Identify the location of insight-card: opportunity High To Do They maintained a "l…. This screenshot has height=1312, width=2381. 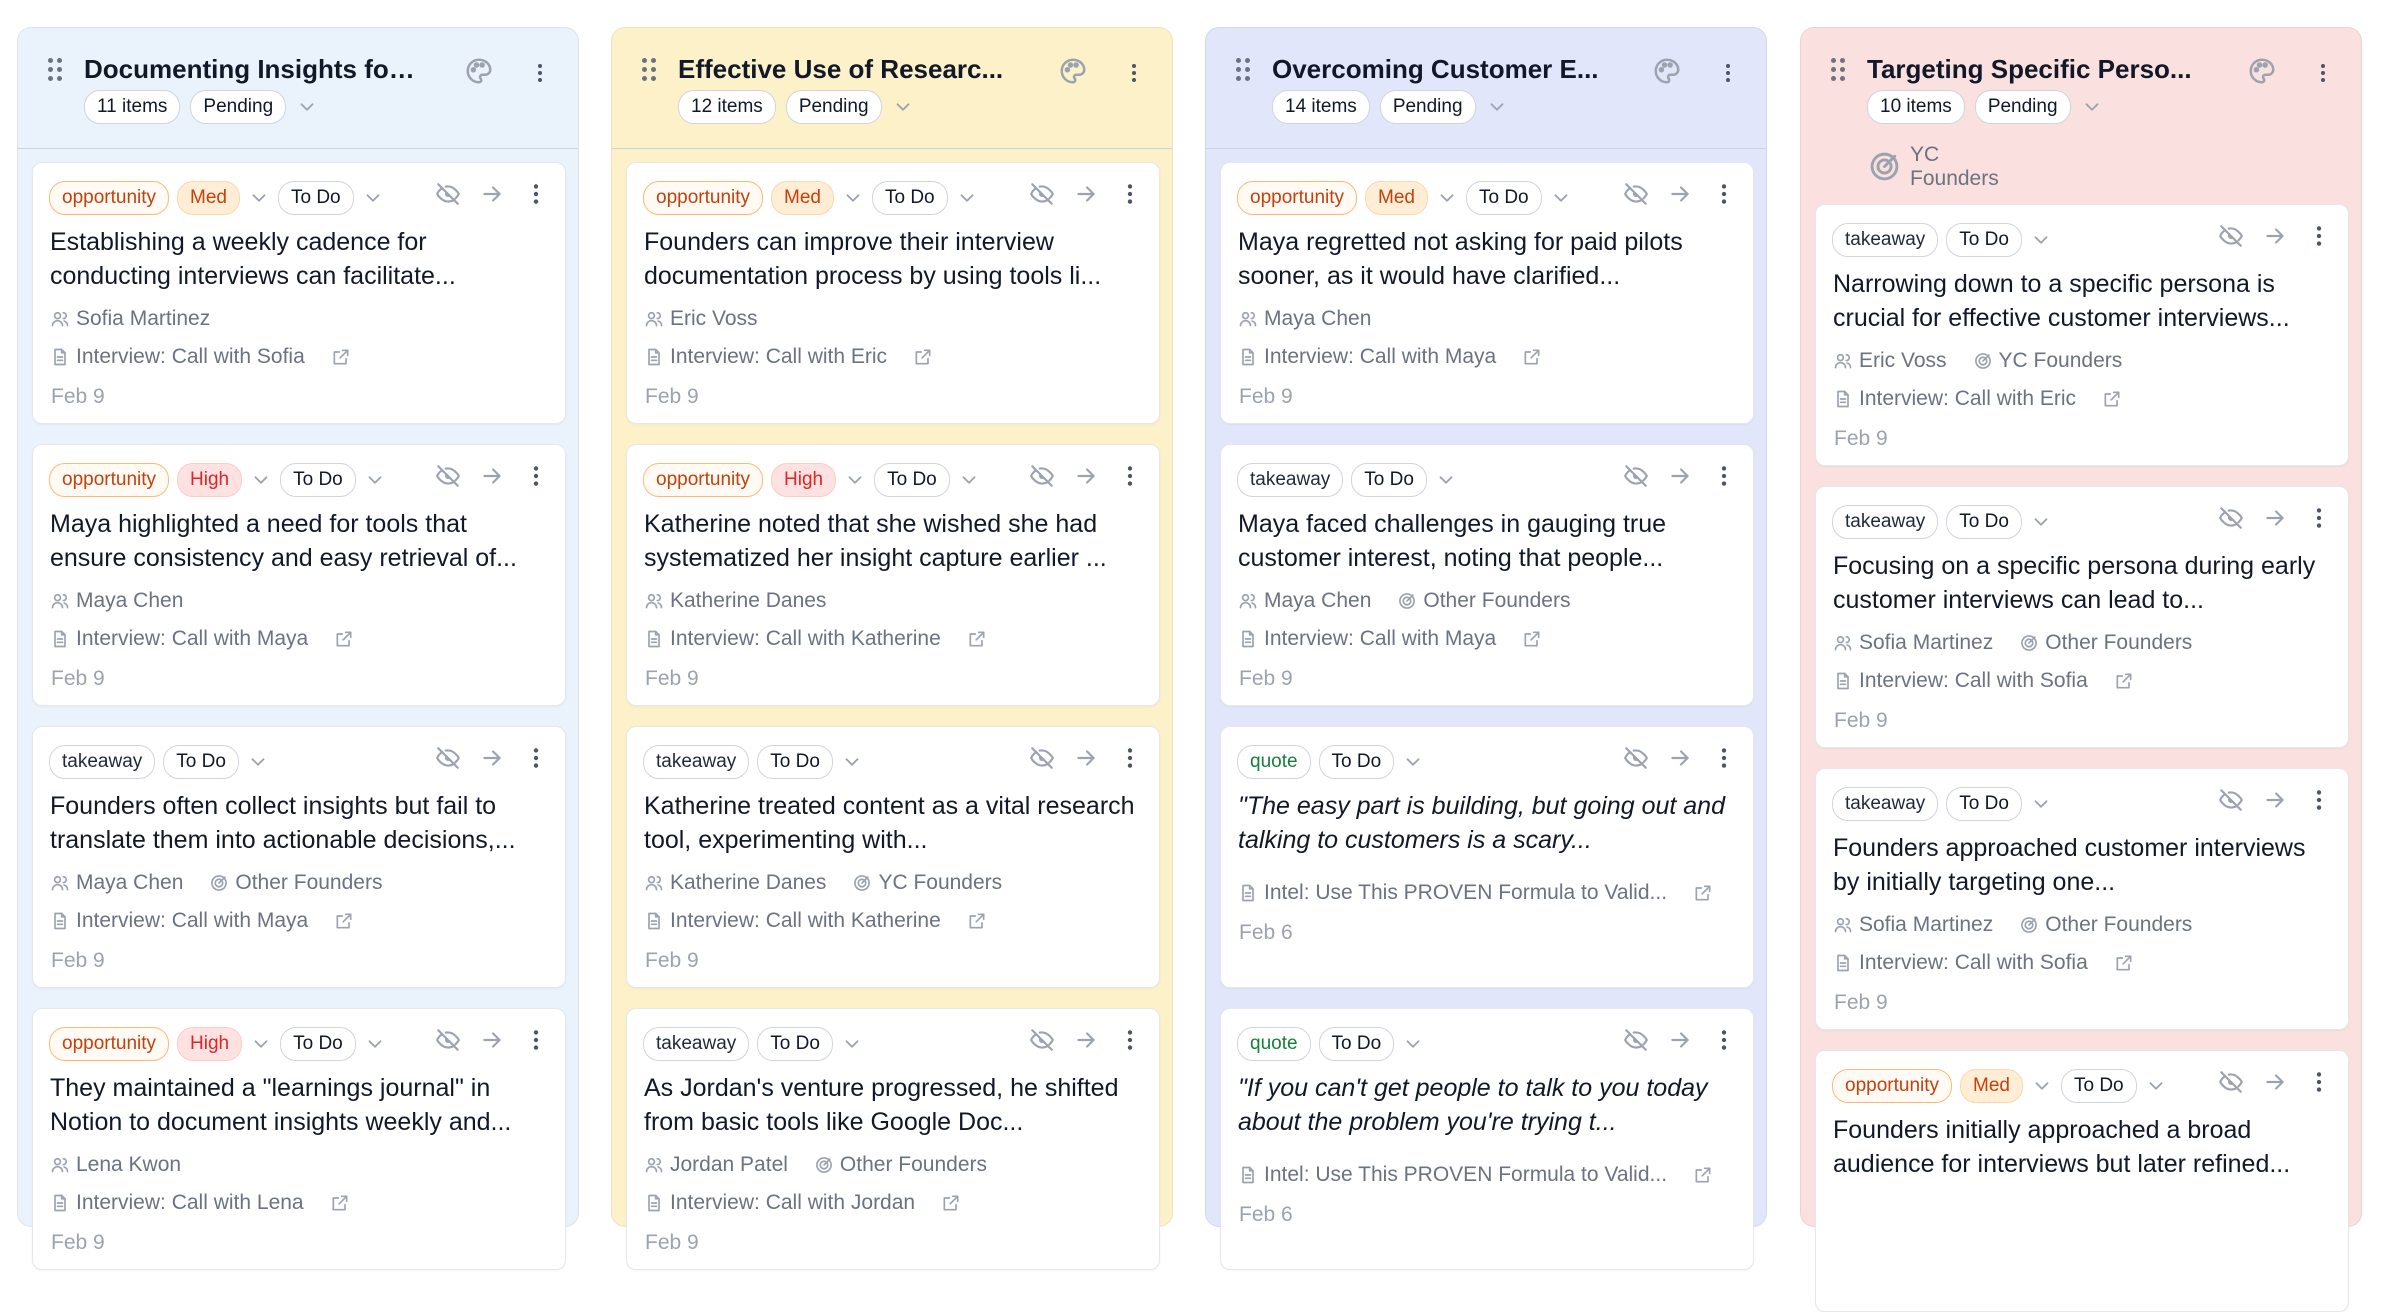
(299, 1139).